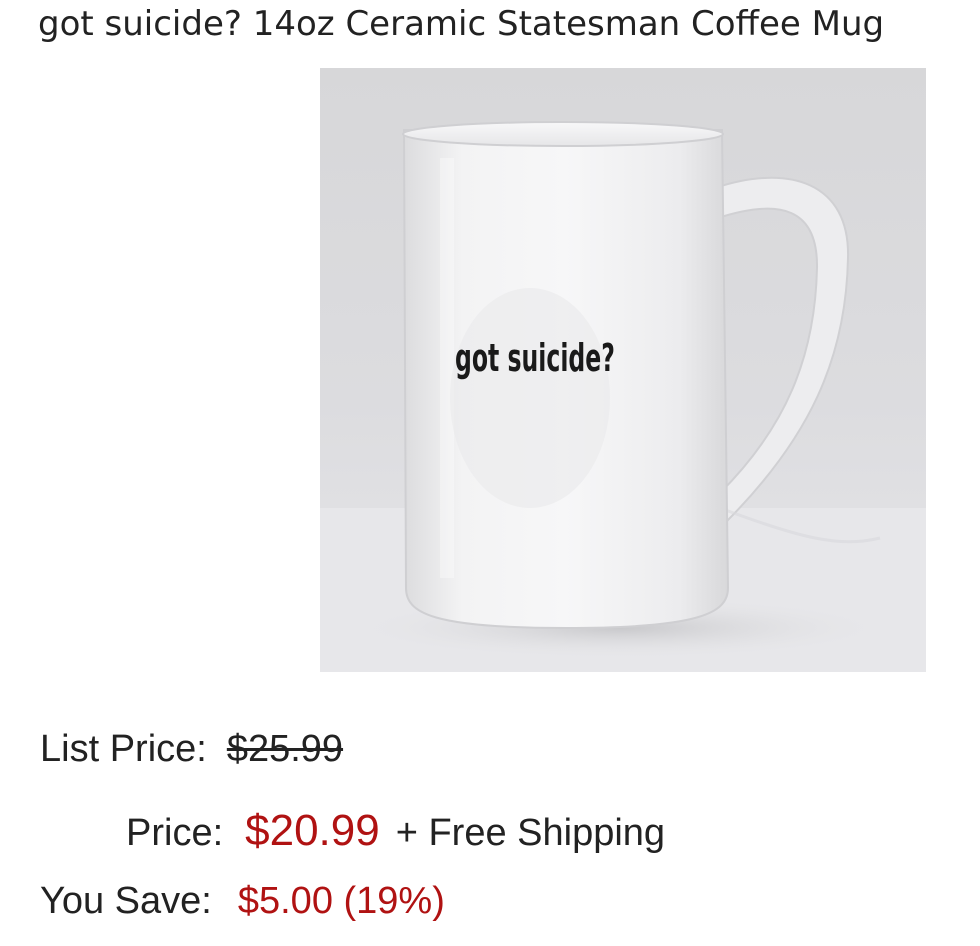  What do you see at coordinates (535, 358) in the screenshot?
I see `mug-printed-text: got suicide?` at bounding box center [535, 358].